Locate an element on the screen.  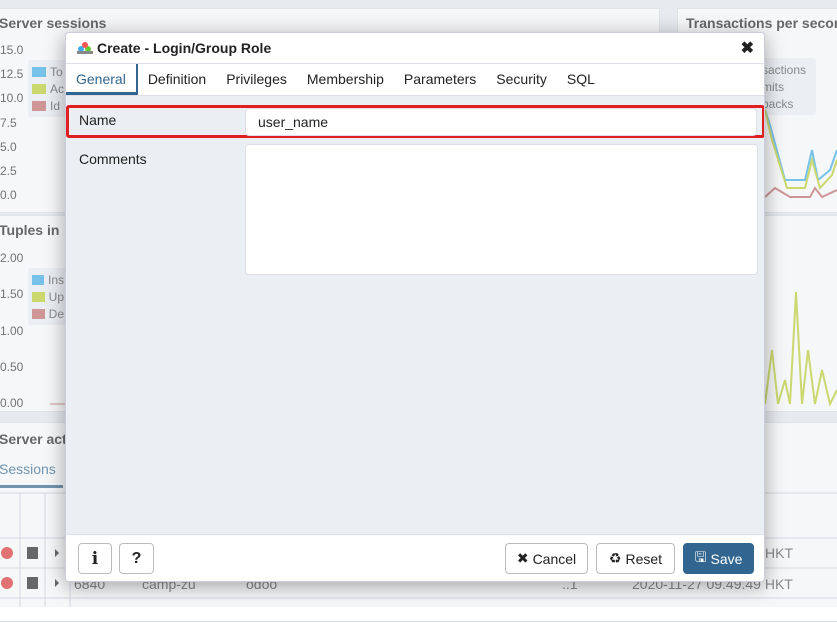
reset-button: ♻ Reset is located at coordinates (635, 558).